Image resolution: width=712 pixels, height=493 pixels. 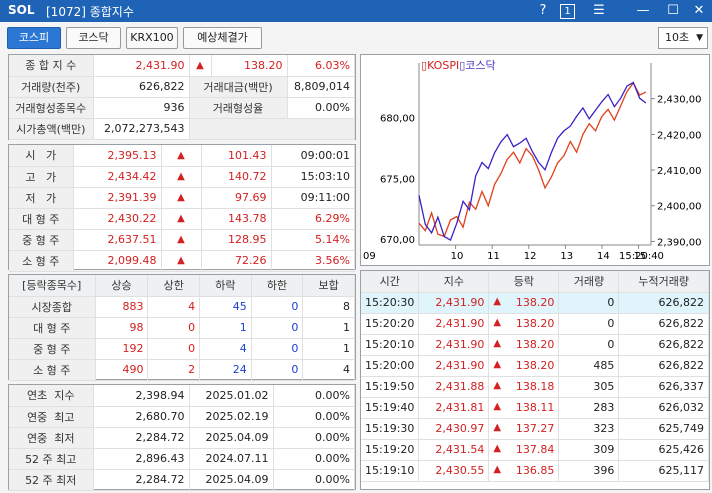 I want to click on x-tick-label: 12, so click(x=530, y=256).